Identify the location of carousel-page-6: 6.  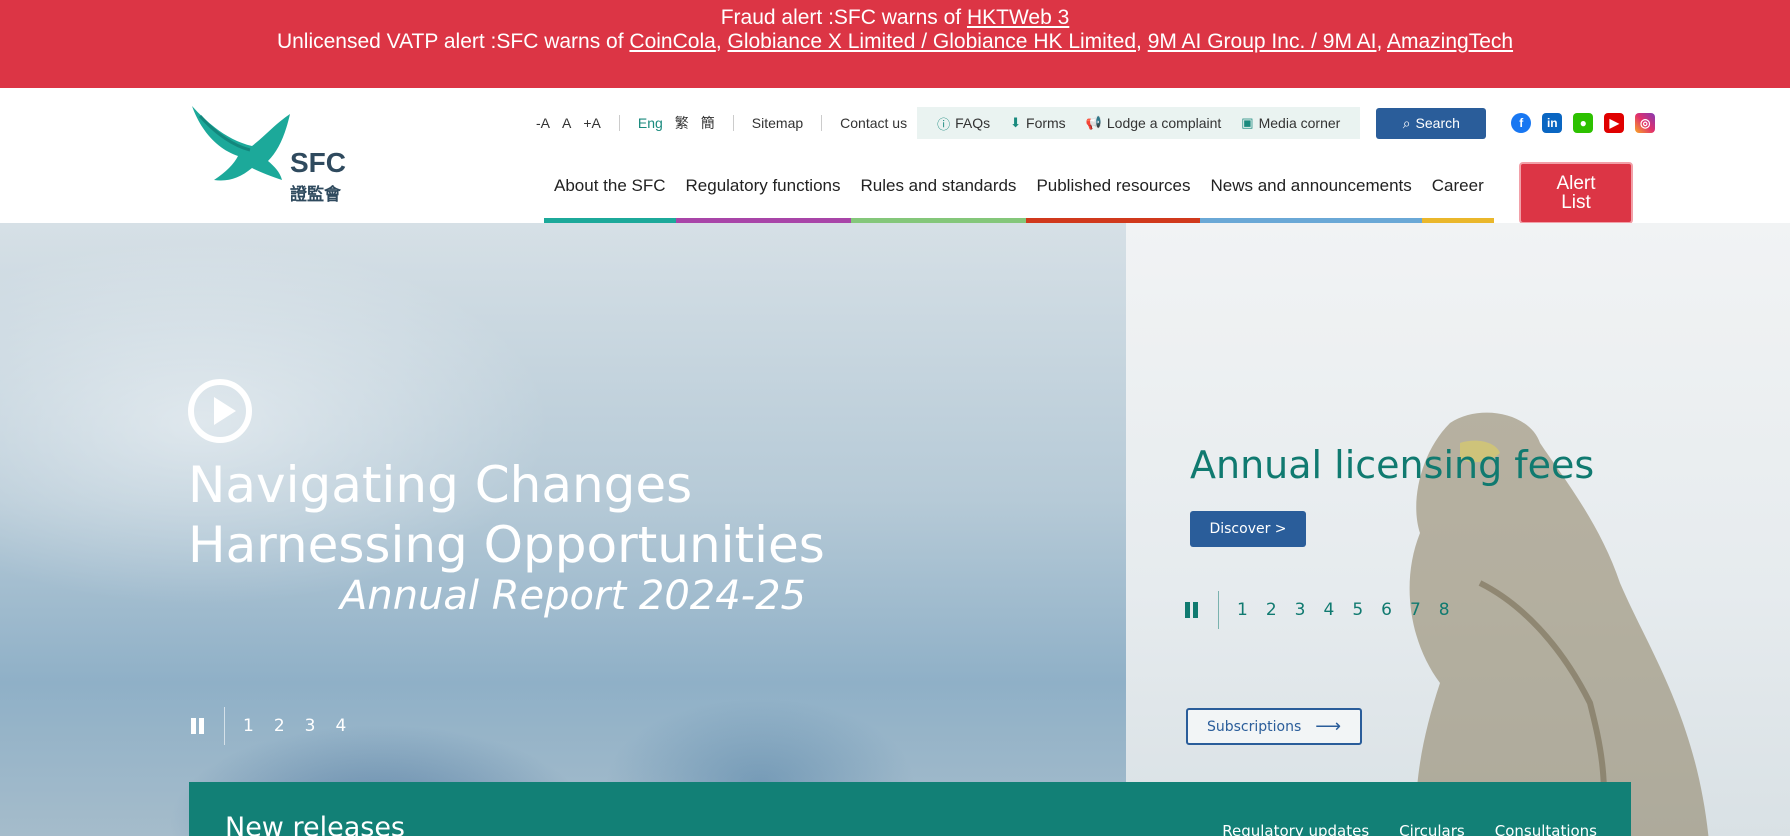
(1386, 610).